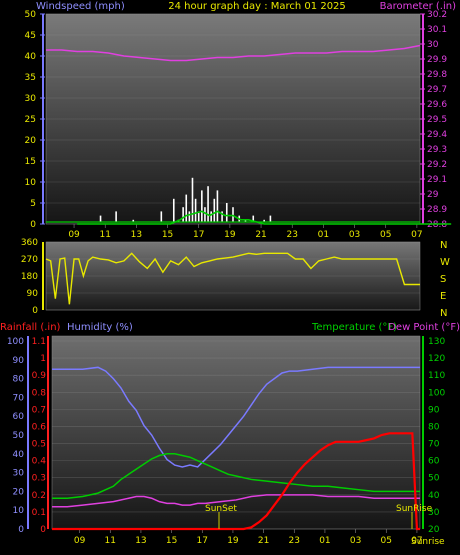  Describe the element at coordinates (33, 225) in the screenshot. I see `windspeed-tick-label: 0` at that location.